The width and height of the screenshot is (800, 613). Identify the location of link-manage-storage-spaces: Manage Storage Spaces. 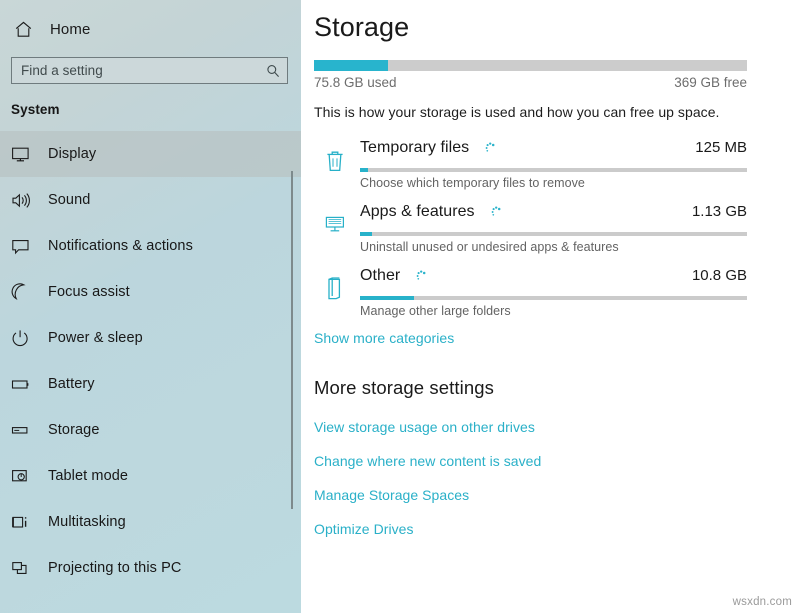
(557, 495).